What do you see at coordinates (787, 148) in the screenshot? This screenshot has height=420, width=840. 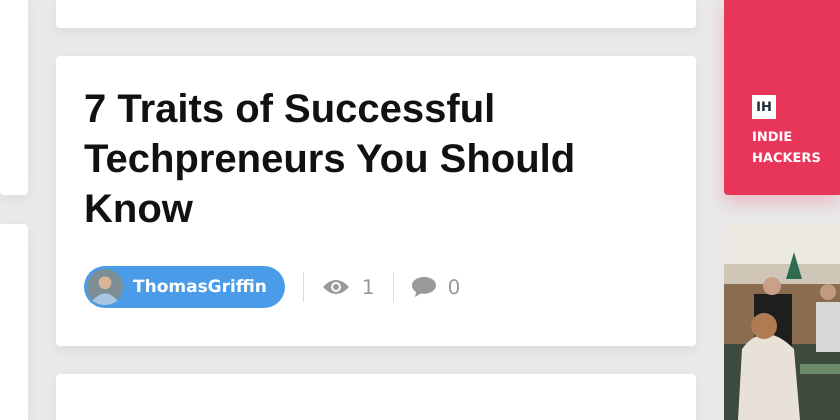 I see `brand-name: INDIE HACKERS` at bounding box center [787, 148].